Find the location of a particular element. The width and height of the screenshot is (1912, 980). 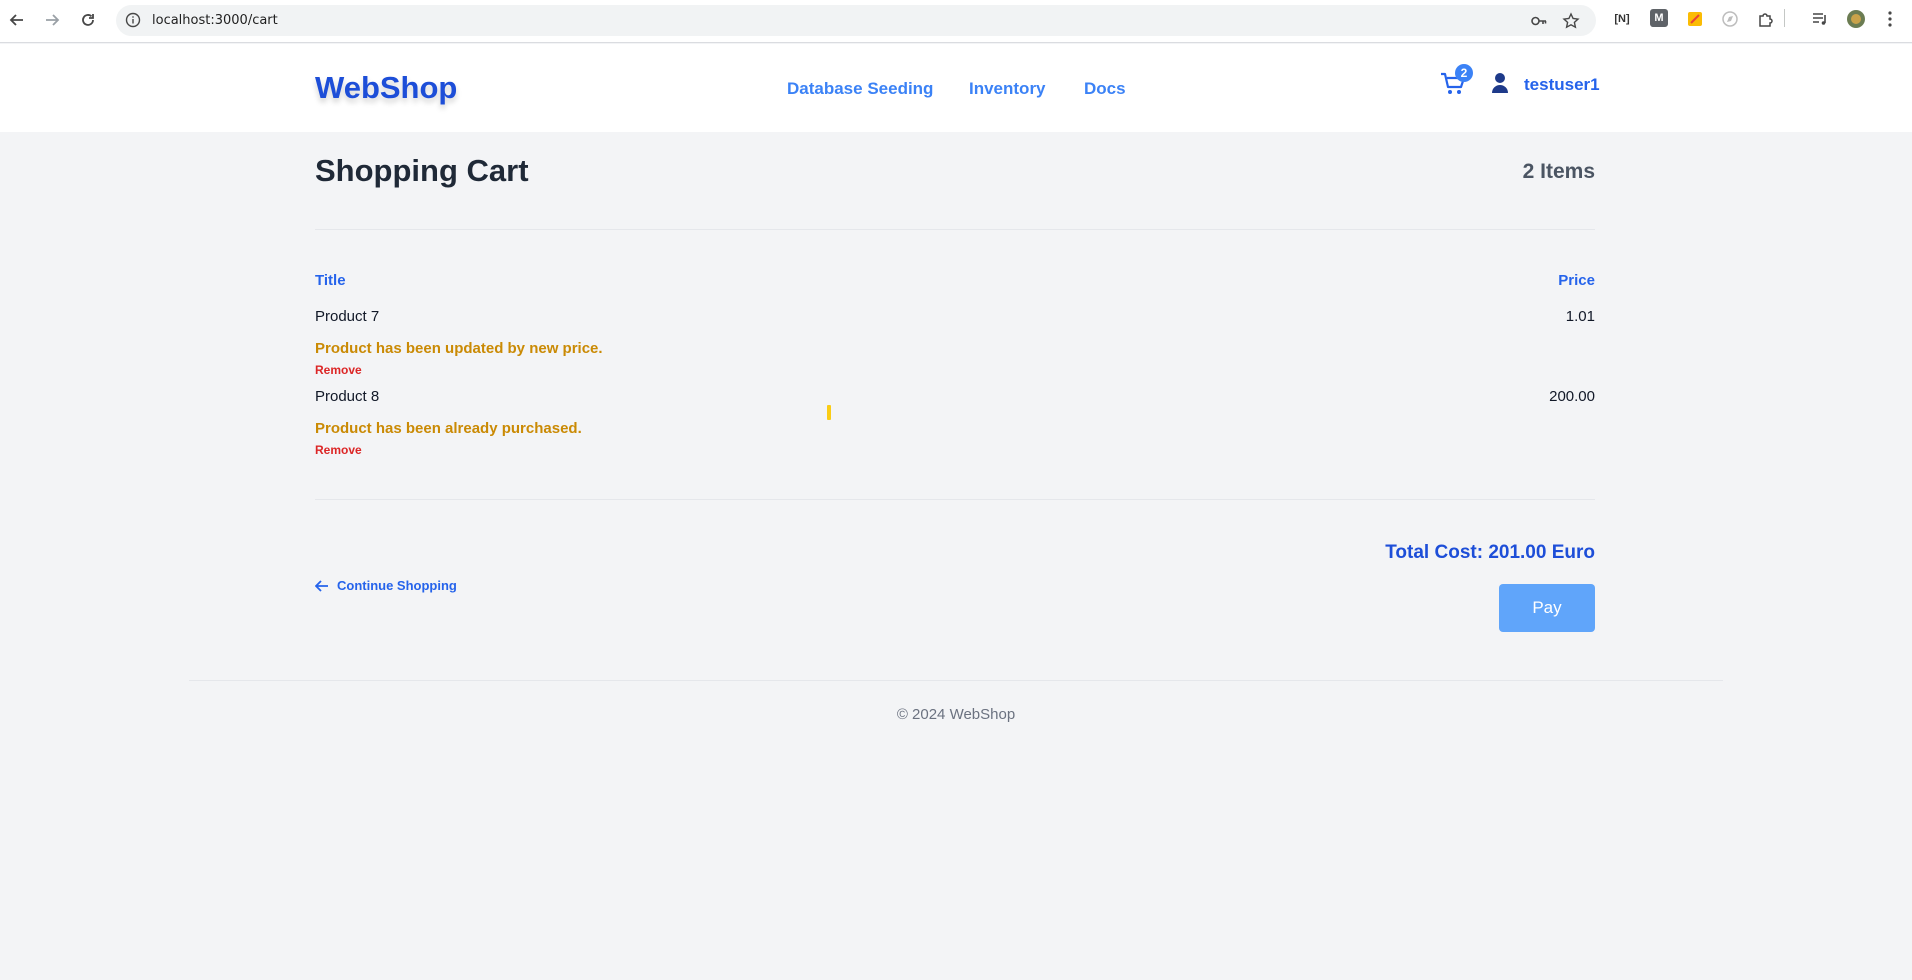

site-info-icon is located at coordinates (133, 20).